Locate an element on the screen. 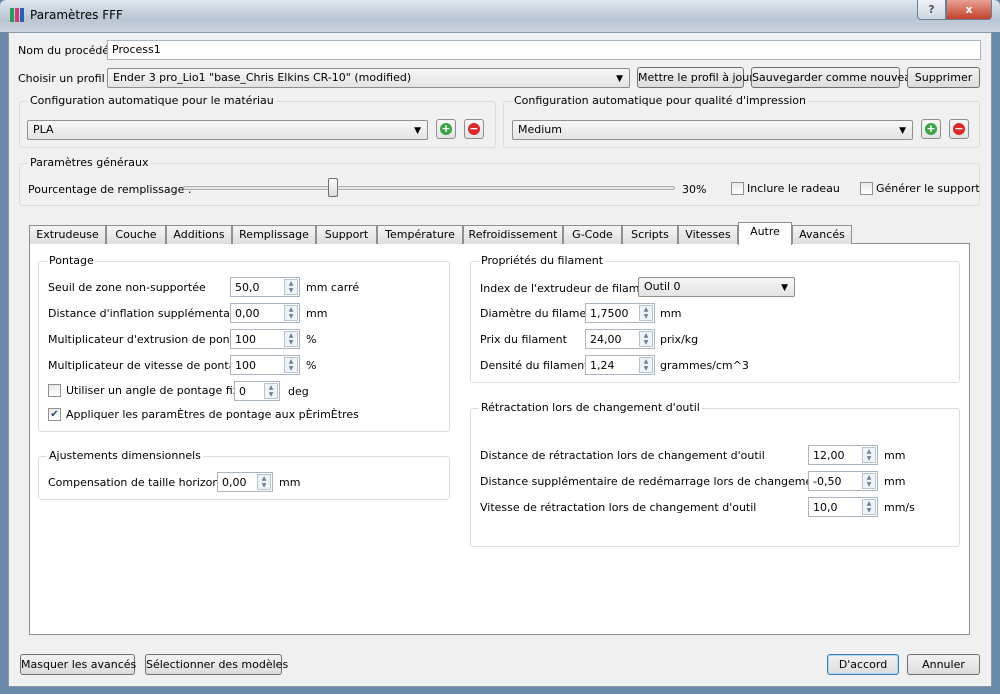 Image resolution: width=1000 pixels, height=694 pixels. distance-de-retractation-lors-de-changement-d-outil-spinbox: 12,00 ▲ ▼ is located at coordinates (843, 455).